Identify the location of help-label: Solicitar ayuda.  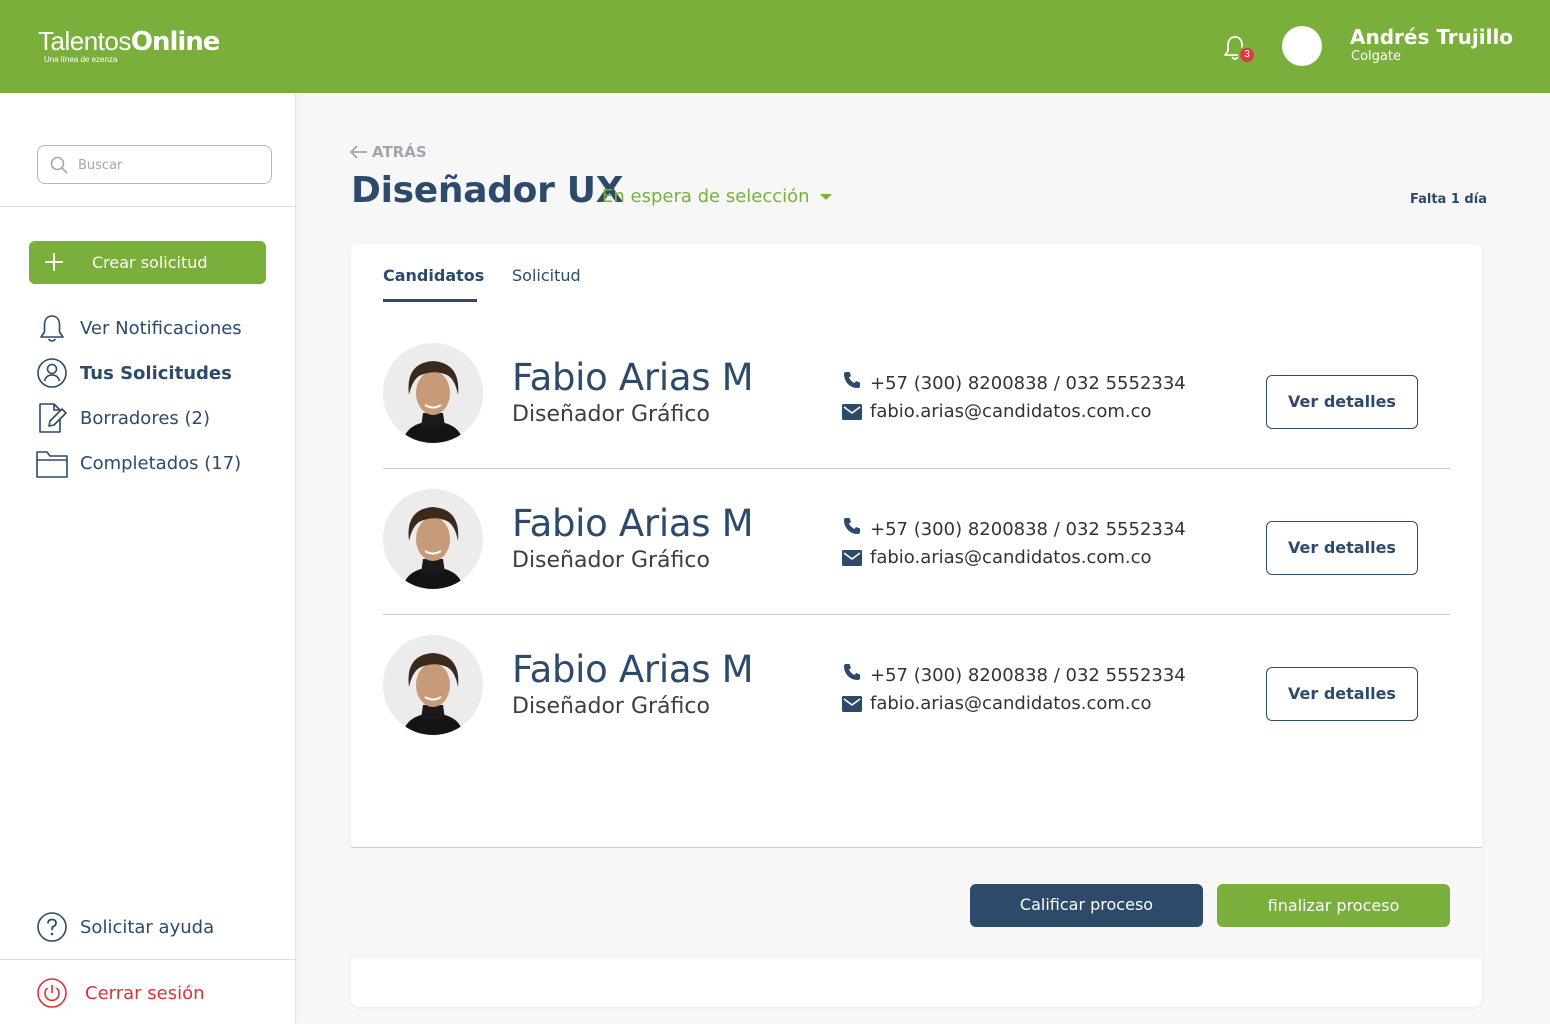
(147, 927).